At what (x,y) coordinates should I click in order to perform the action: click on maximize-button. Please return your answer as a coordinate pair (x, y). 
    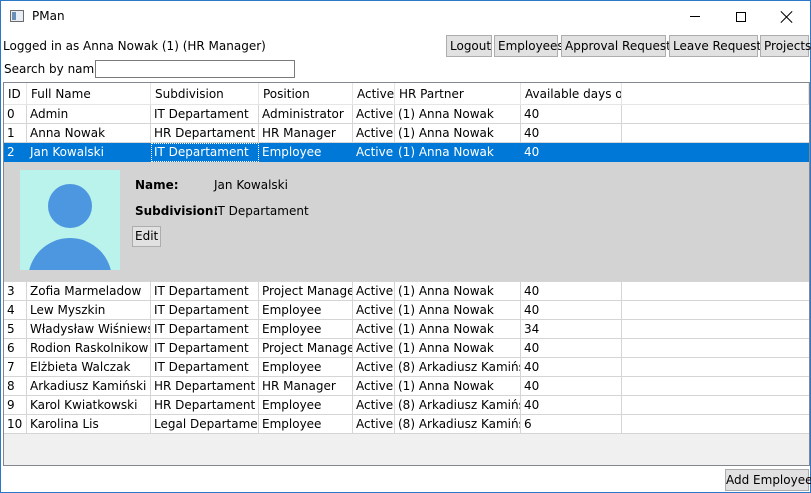
    Looking at the image, I should click on (741, 16).